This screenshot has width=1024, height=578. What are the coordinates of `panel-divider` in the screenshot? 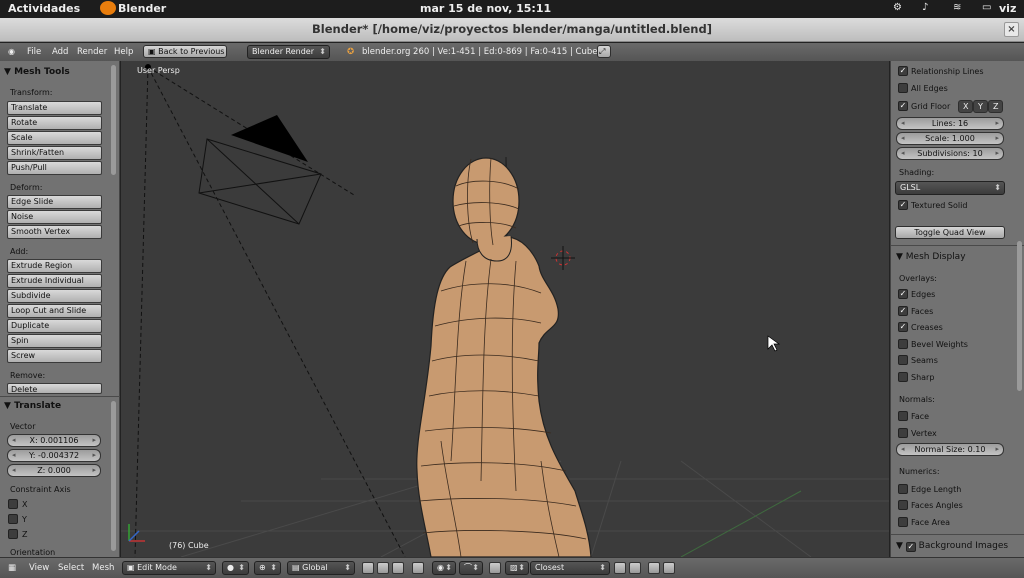 It's located at (957, 245).